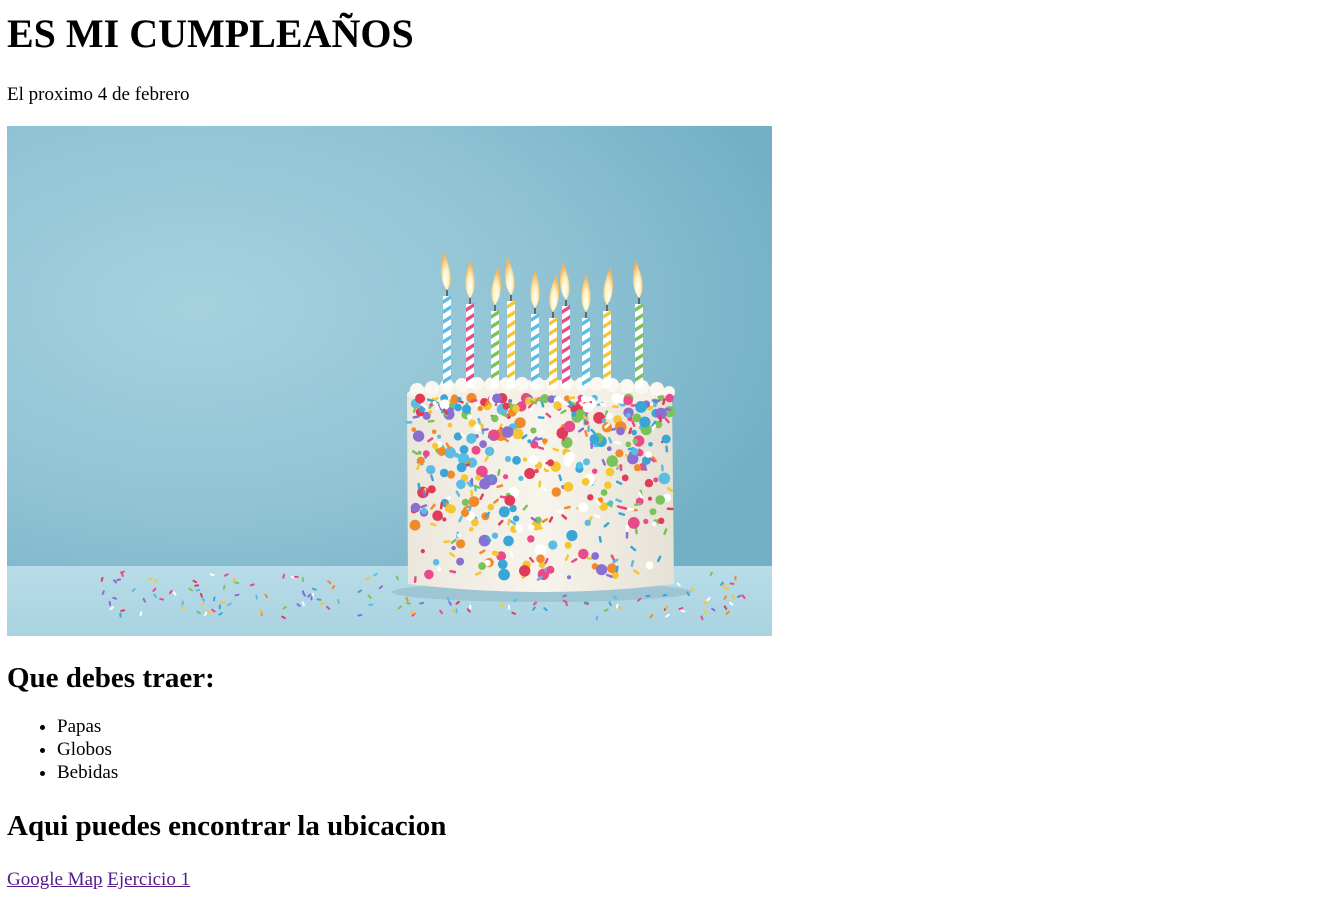  What do you see at coordinates (693, 726) in the screenshot?
I see `list-item: Papas` at bounding box center [693, 726].